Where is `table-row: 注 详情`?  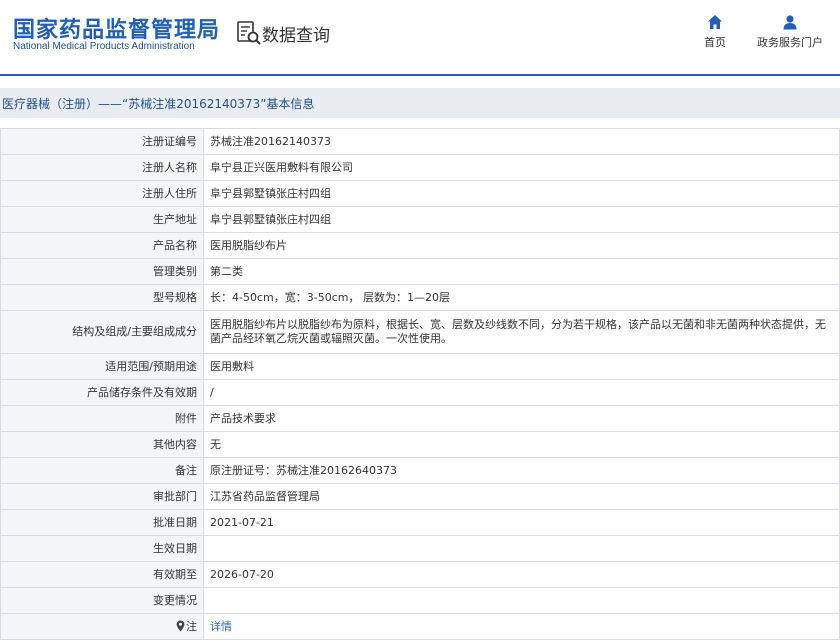
table-row: 注 详情 is located at coordinates (420, 626).